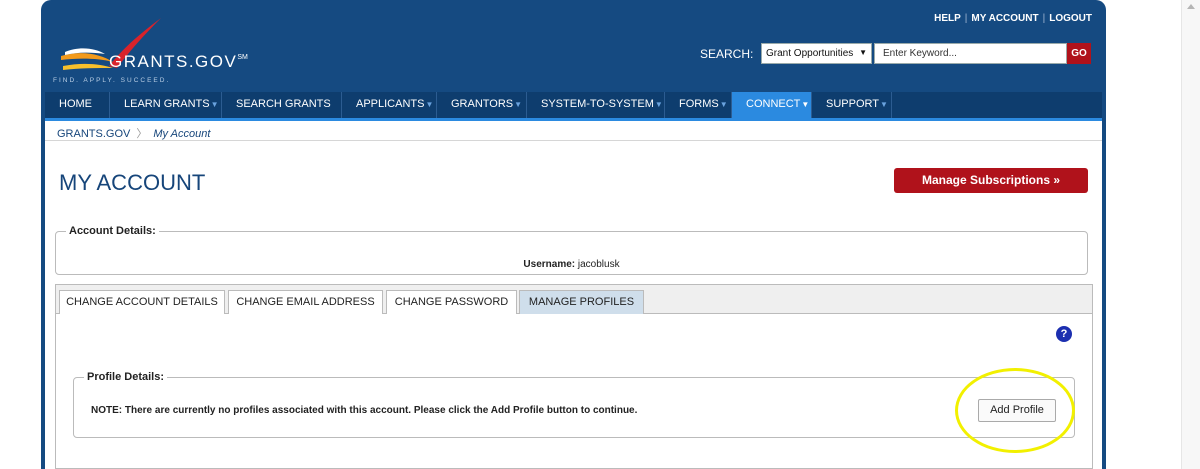 The width and height of the screenshot is (1200, 469). What do you see at coordinates (112, 80) in the screenshot?
I see `tagline: FIND. APPLY. SUCCEED.` at bounding box center [112, 80].